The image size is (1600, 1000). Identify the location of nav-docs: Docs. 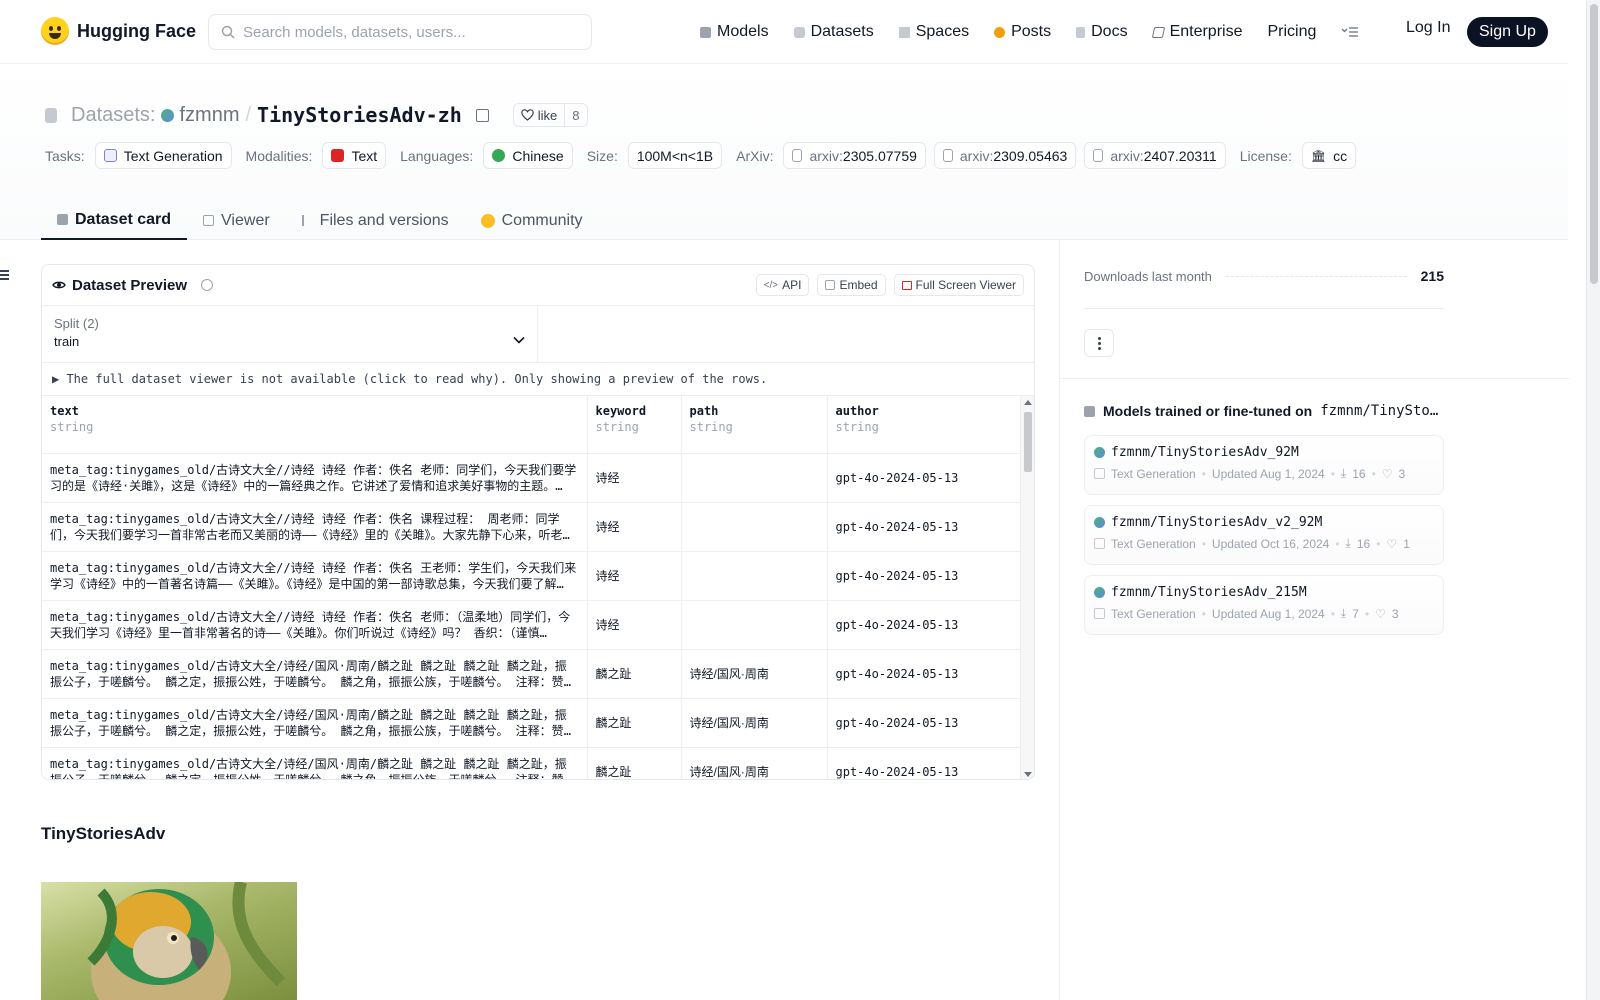
(1102, 32).